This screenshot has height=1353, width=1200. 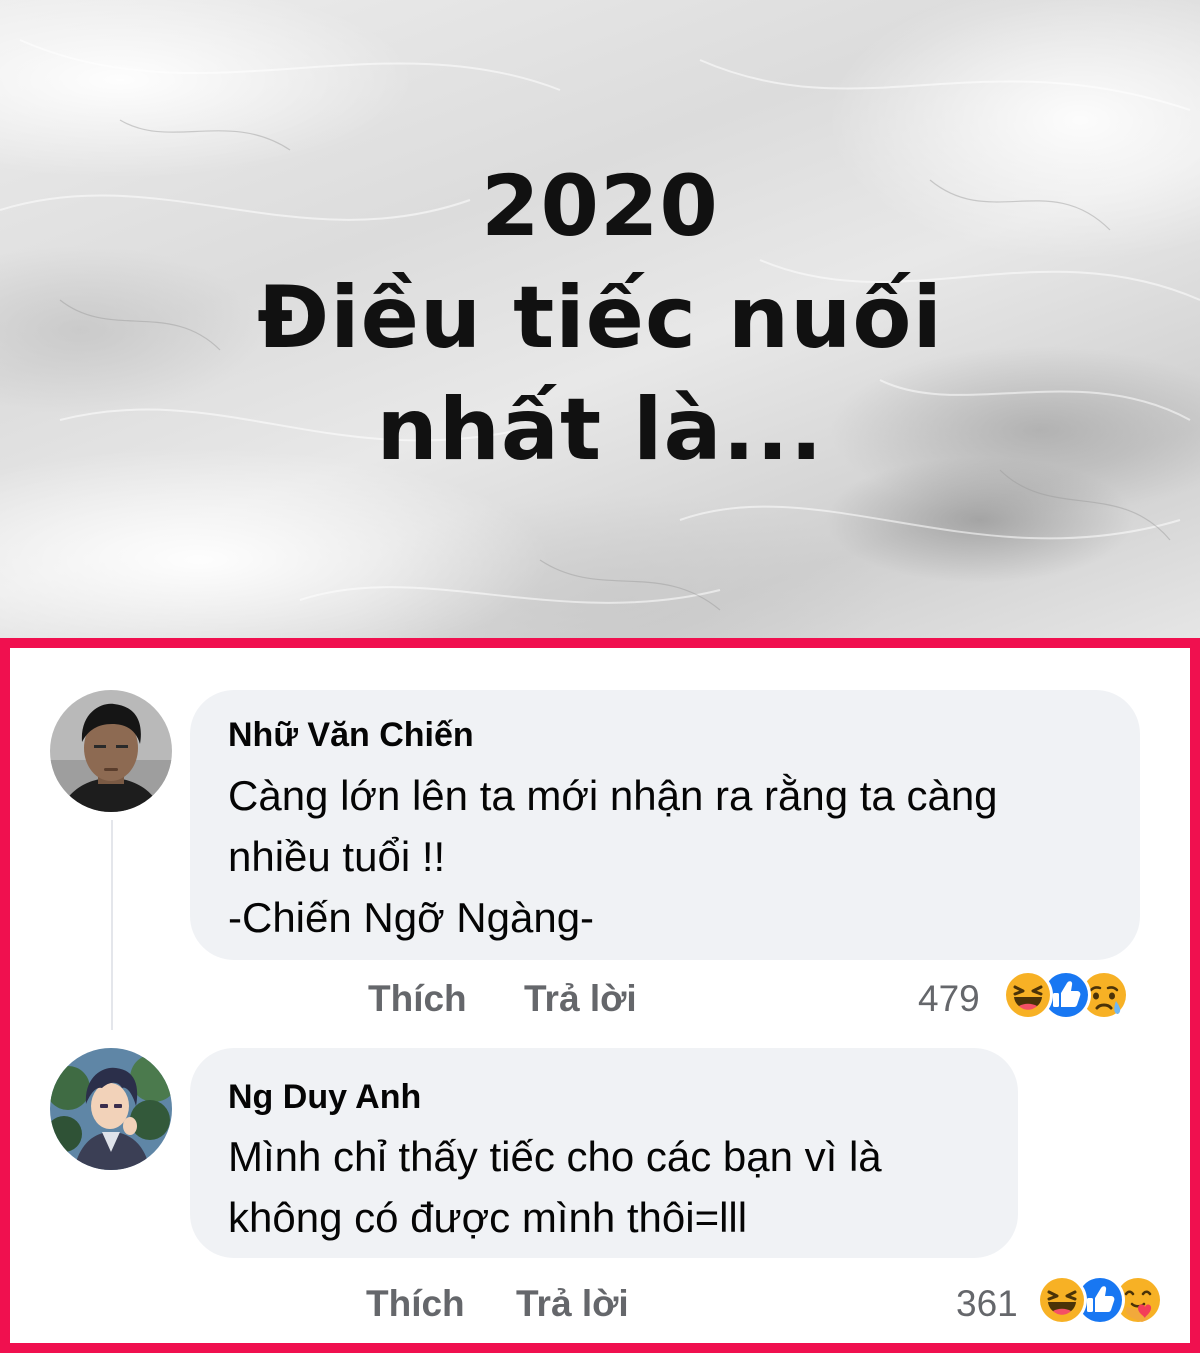 What do you see at coordinates (351, 735) in the screenshot?
I see `comment-author: Nhữ Văn Chiến` at bounding box center [351, 735].